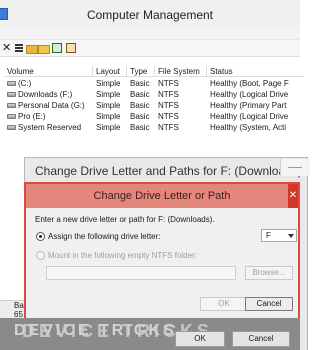 The image size is (320, 350). What do you see at coordinates (141, 273) in the screenshot?
I see `folder-path-input` at bounding box center [141, 273].